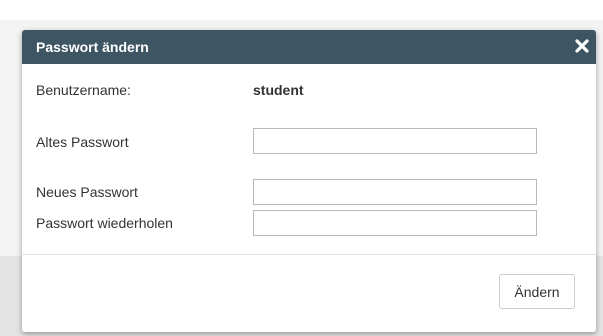 The width and height of the screenshot is (603, 336). Describe the element at coordinates (309, 254) in the screenshot. I see `footer-divider` at that location.